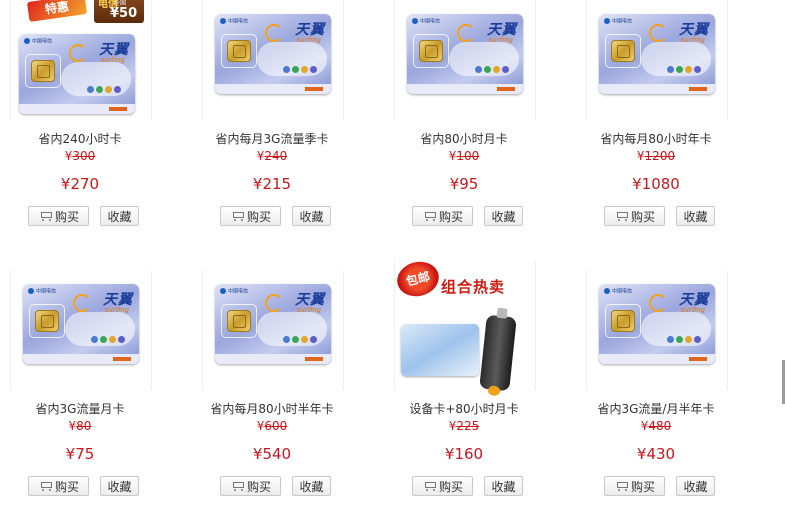  What do you see at coordinates (464, 408) in the screenshot?
I see `product-name: 设备卡+80小时月卡` at bounding box center [464, 408].